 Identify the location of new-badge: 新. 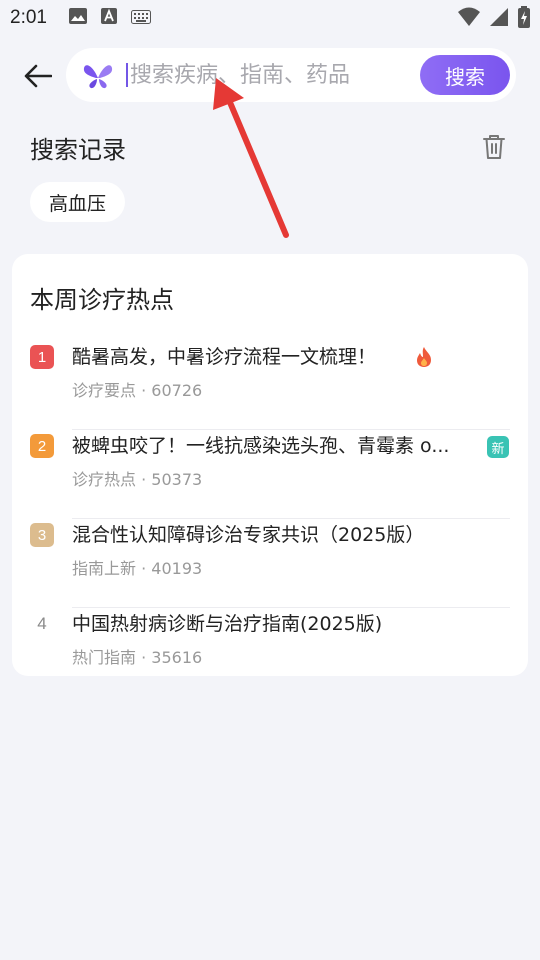
(498, 447).